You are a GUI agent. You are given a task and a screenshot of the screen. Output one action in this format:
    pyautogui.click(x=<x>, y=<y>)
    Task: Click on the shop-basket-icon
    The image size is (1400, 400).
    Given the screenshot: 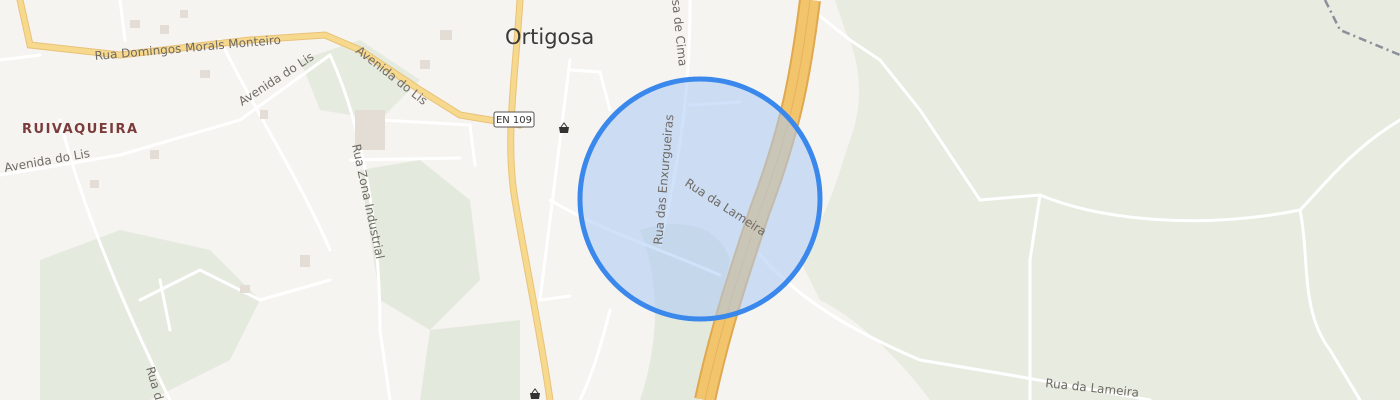 What is the action you would take?
    pyautogui.click(x=535, y=393)
    